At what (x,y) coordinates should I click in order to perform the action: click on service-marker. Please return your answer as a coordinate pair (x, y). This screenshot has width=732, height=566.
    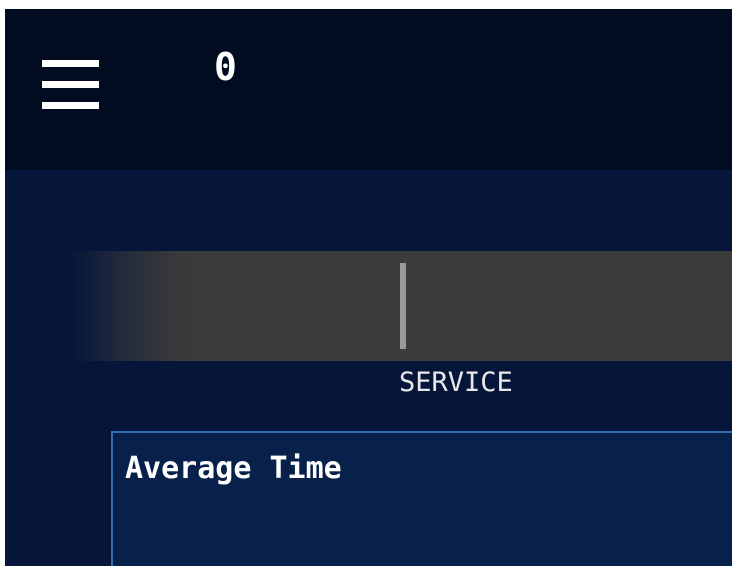
    Looking at the image, I should click on (403, 306).